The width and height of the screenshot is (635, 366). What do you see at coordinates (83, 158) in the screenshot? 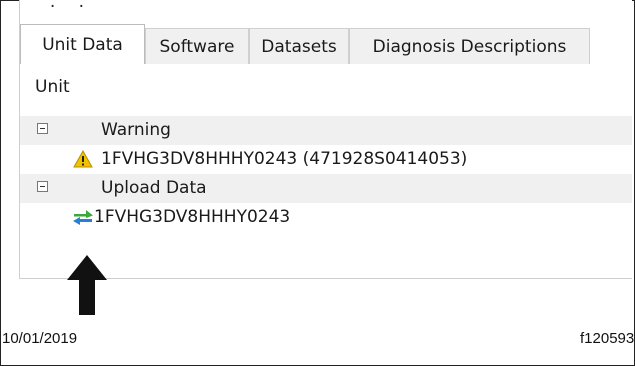
I see `warning-icon` at bounding box center [83, 158].